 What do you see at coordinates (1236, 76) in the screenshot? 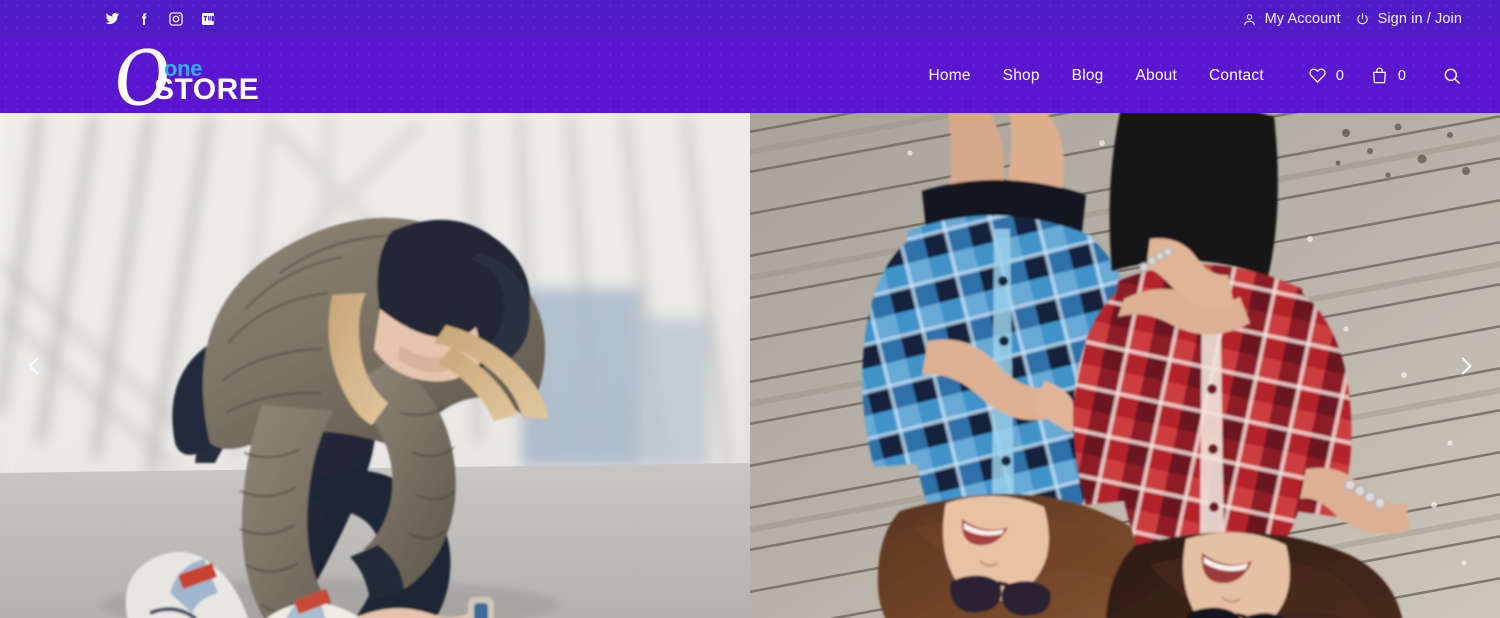
I see `nav-item-contact: Contact` at bounding box center [1236, 76].